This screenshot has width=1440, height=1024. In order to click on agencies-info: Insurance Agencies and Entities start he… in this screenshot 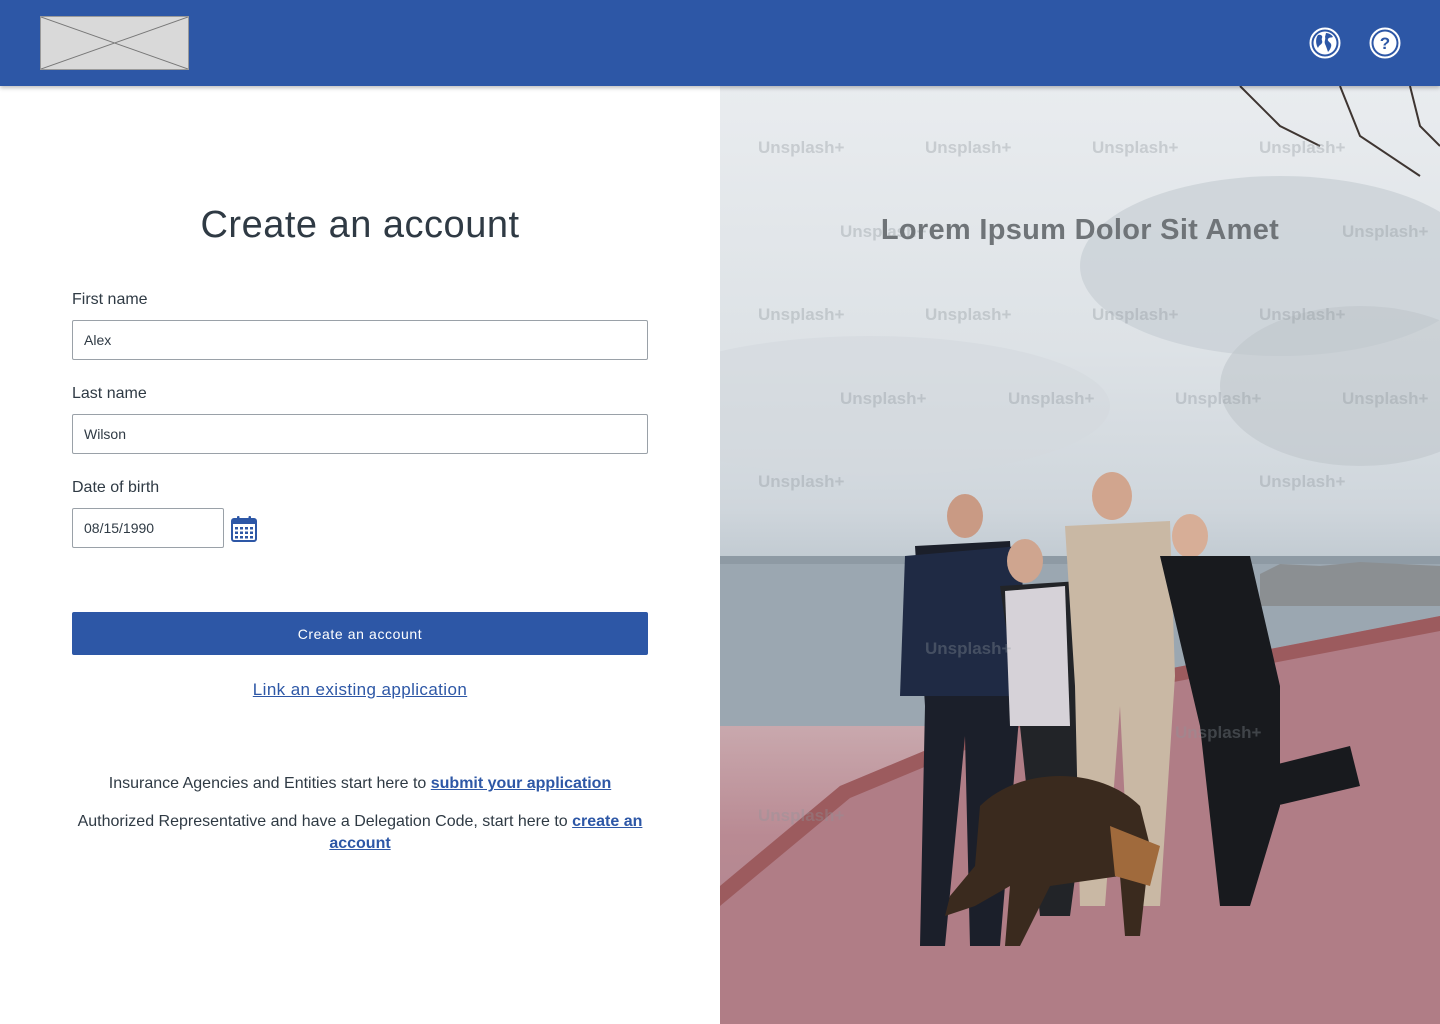, I will do `click(360, 784)`.